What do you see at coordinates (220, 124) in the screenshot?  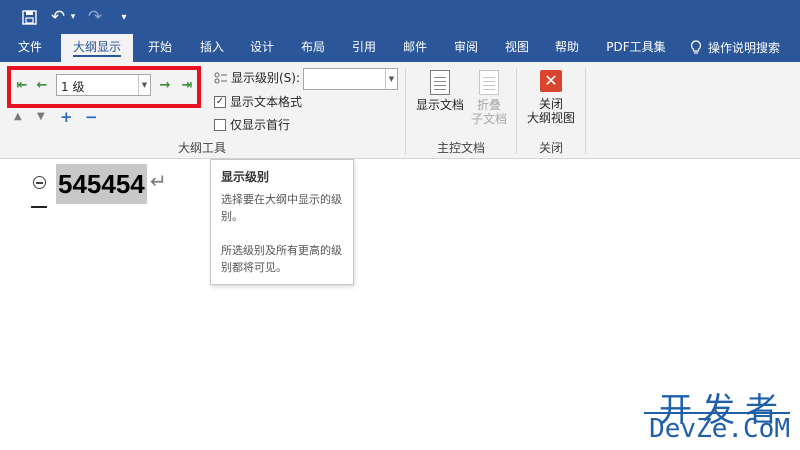 I see `show-first-line-only-checkbox` at bounding box center [220, 124].